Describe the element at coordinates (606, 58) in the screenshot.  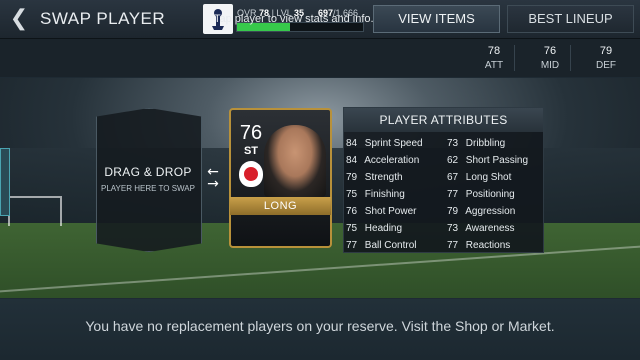
I see `team-stat-def: 79 DEF` at that location.